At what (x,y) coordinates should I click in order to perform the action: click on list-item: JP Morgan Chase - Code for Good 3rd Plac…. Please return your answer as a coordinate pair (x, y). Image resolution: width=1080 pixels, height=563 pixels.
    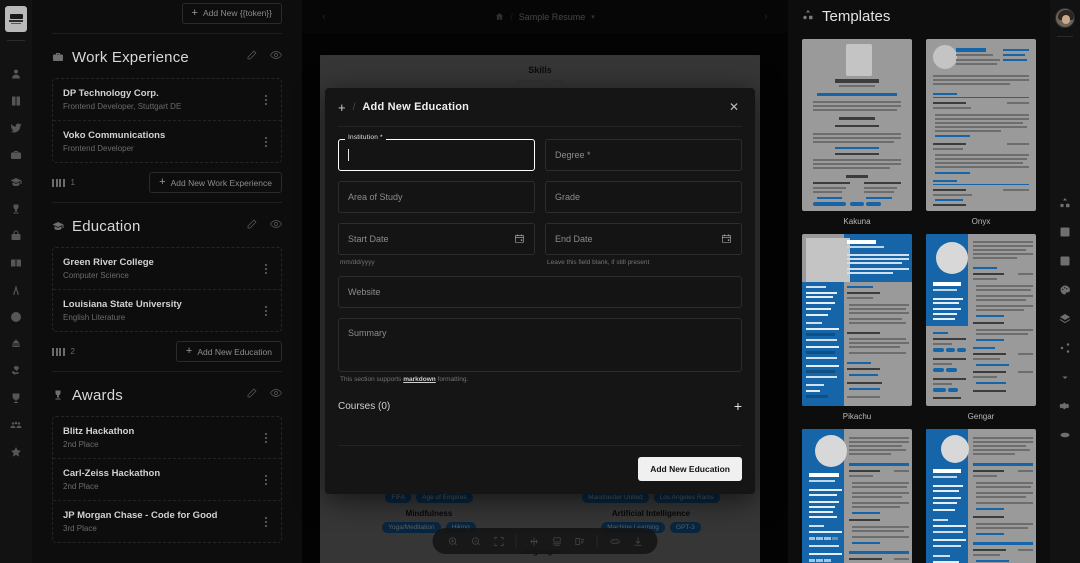
    Looking at the image, I should click on (167, 521).